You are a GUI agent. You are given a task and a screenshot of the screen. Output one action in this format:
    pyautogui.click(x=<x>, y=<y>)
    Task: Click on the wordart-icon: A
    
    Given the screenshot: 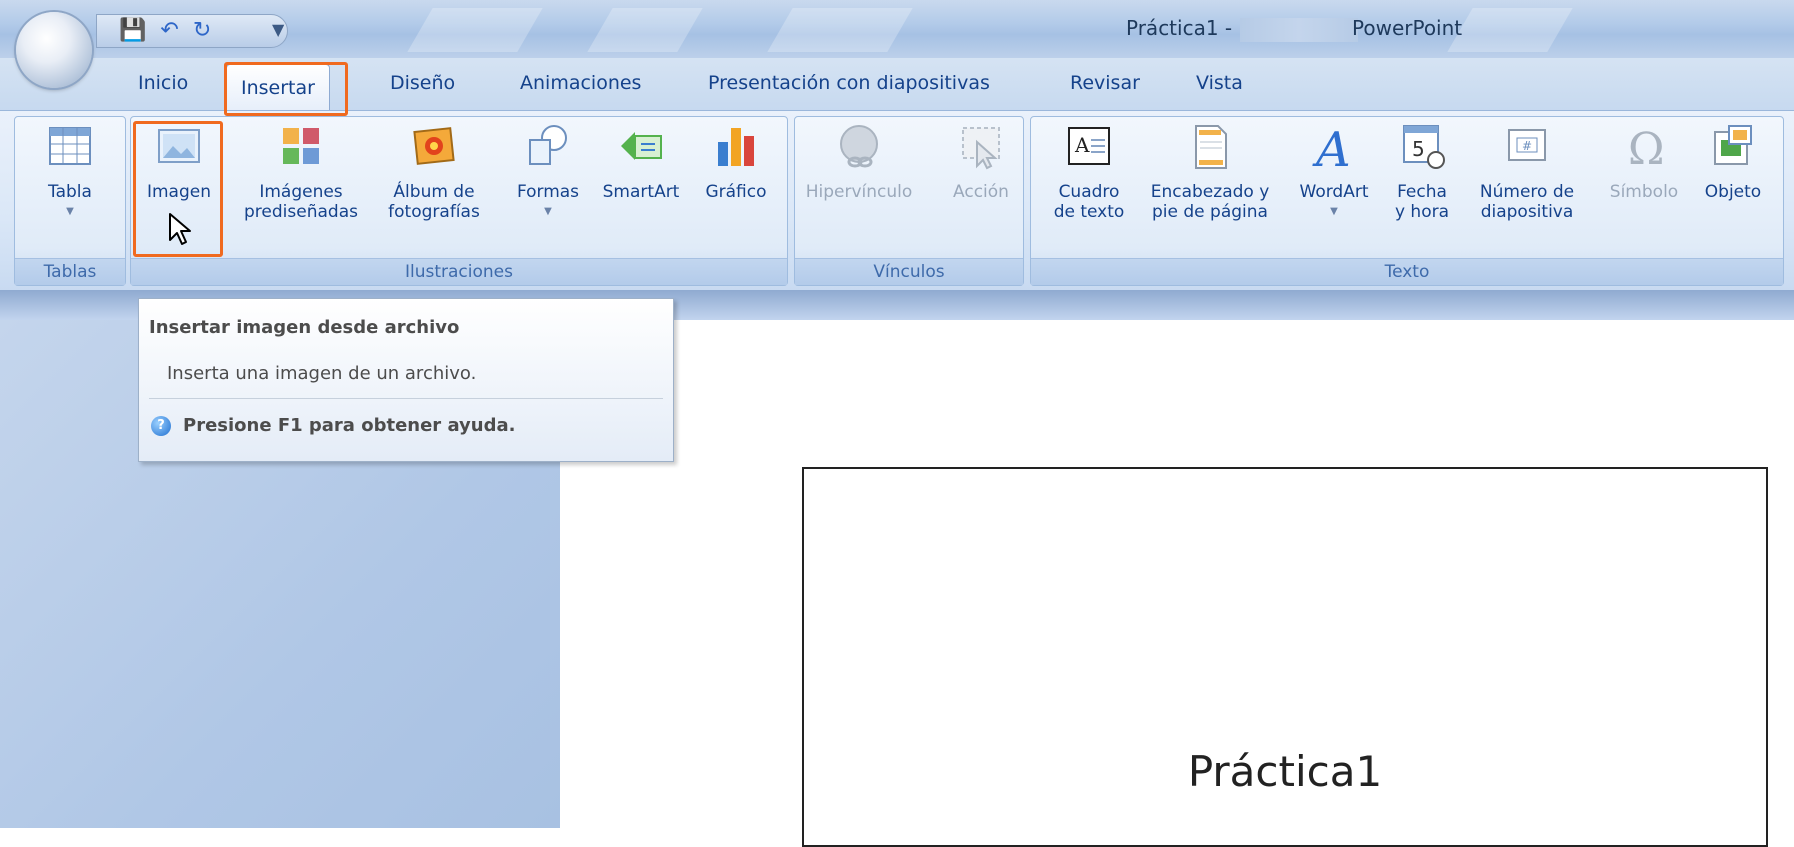 What is the action you would take?
    pyautogui.click(x=1331, y=146)
    